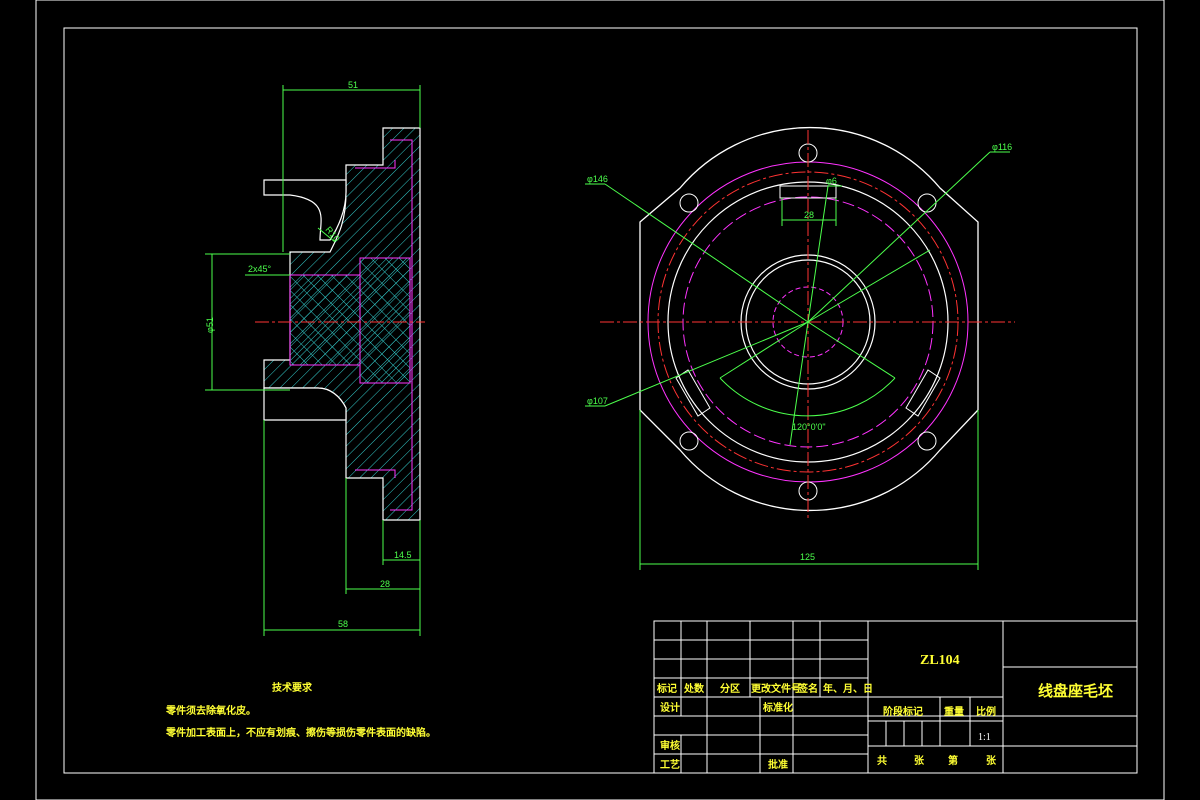  I want to click on dim-125: 125, so click(807, 557).